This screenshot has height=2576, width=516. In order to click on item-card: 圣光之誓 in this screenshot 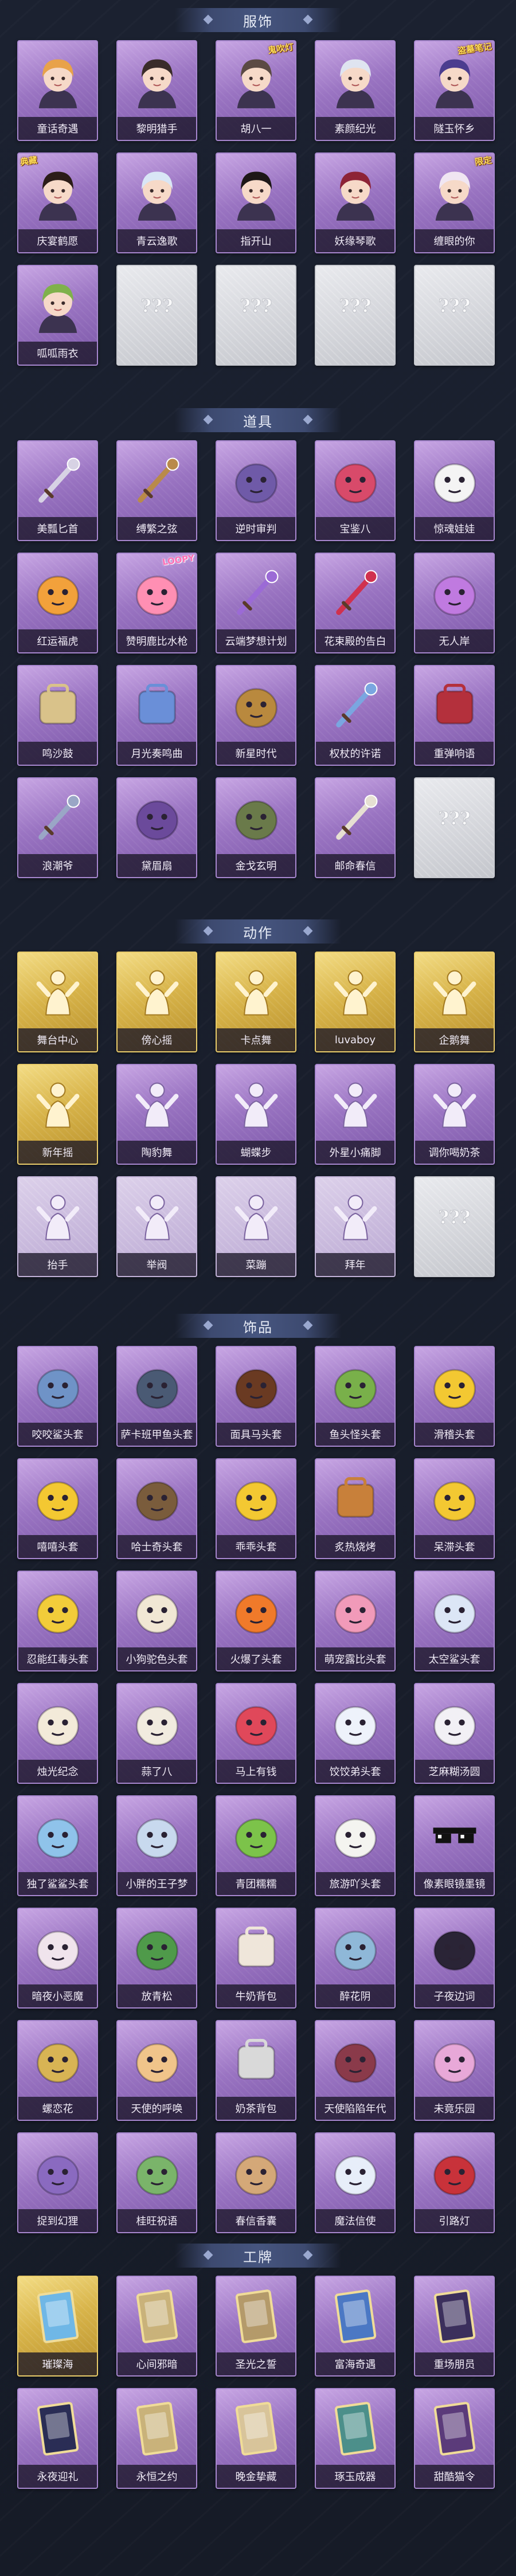, I will do `click(256, 2326)`.